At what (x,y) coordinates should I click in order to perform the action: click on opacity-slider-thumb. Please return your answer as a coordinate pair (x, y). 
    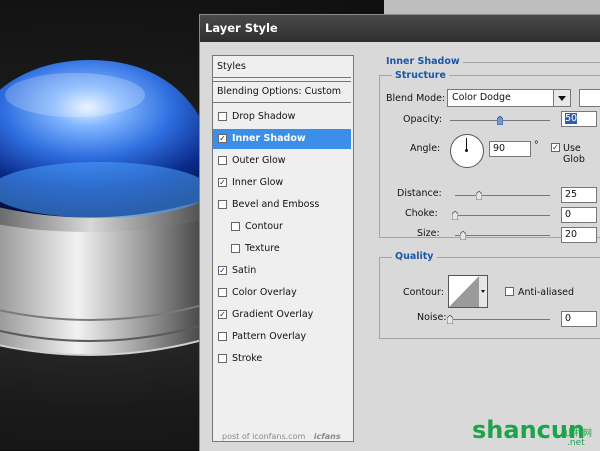
    Looking at the image, I should click on (500, 120).